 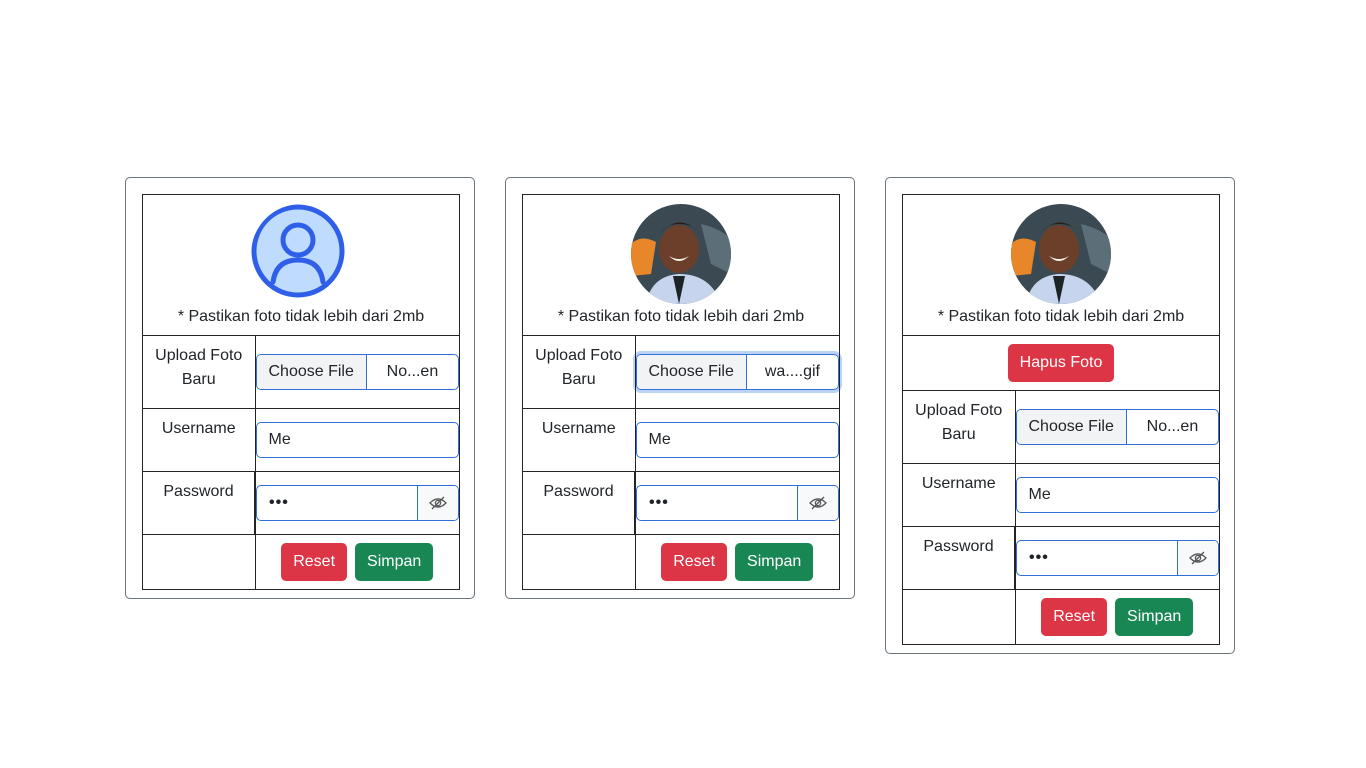 I want to click on delete-photo-button: Hapus Foto, so click(x=1061, y=363).